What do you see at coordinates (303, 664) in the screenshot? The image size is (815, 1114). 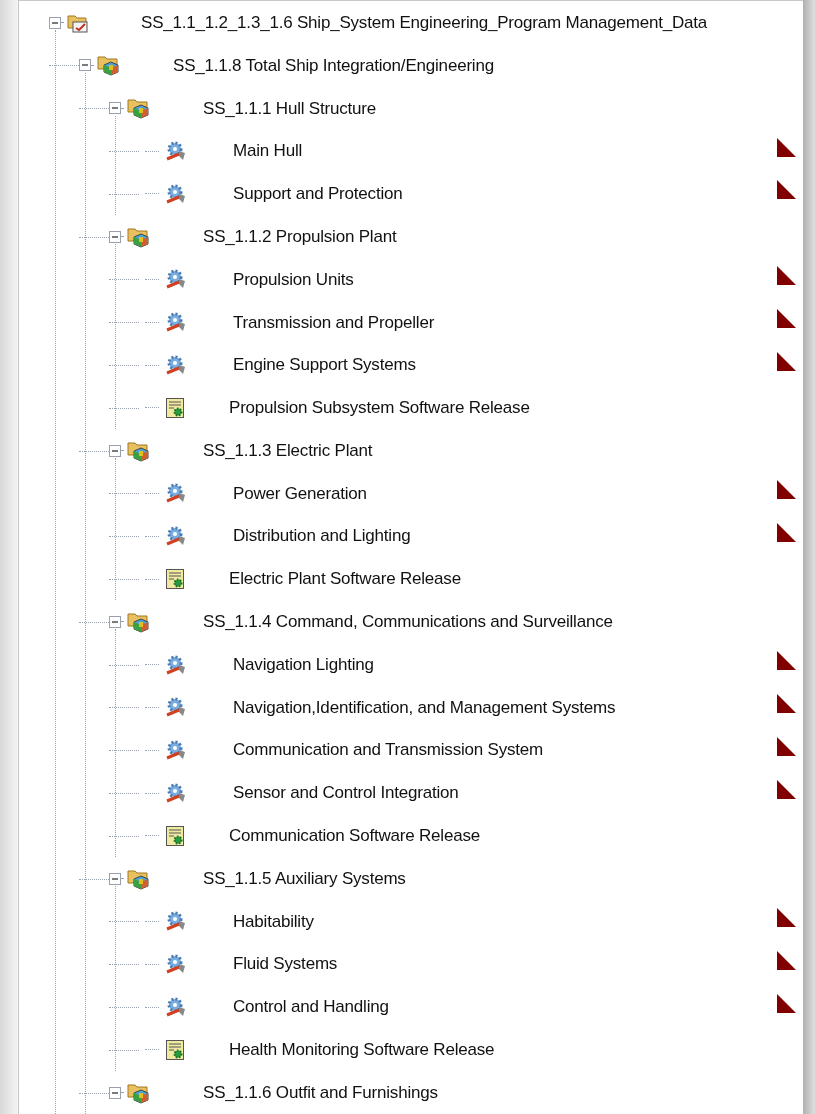 I see `tree-item-label: Navigation Lighting` at bounding box center [303, 664].